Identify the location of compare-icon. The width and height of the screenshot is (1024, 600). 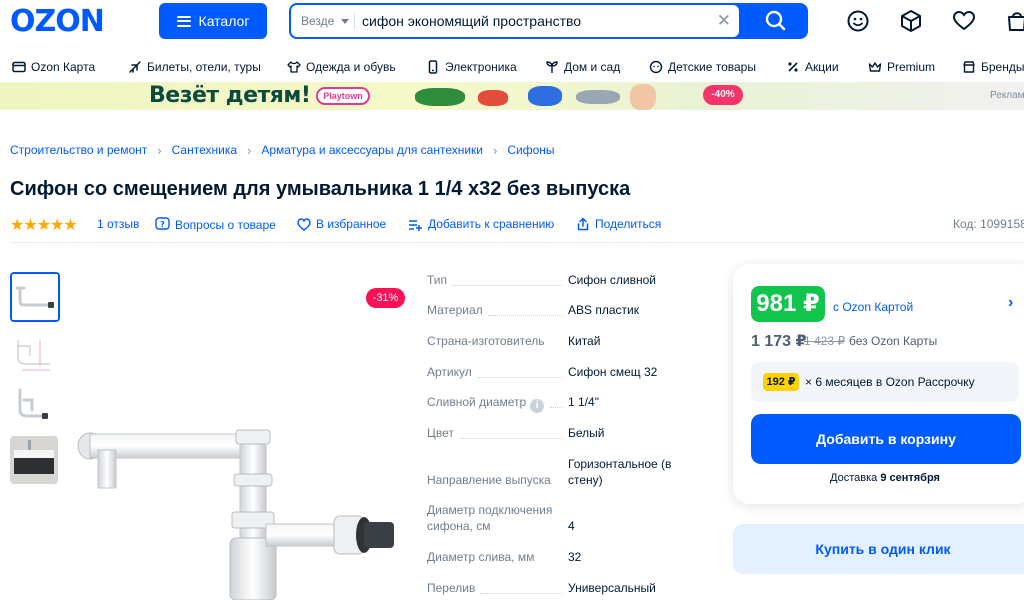
(415, 225).